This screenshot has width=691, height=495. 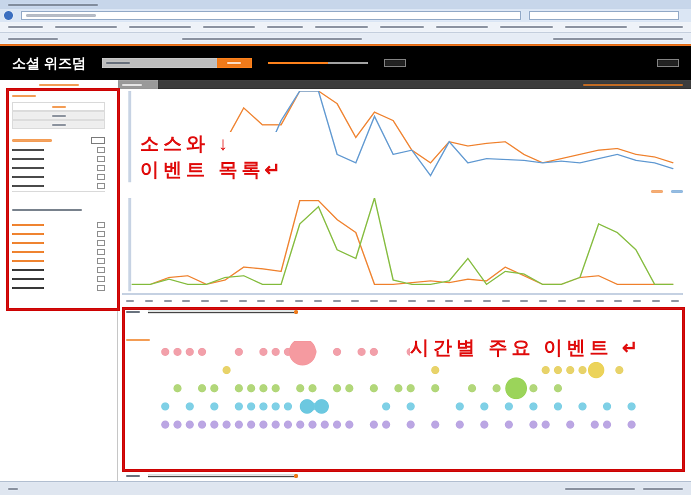 I want to click on add-button, so click(x=98, y=140).